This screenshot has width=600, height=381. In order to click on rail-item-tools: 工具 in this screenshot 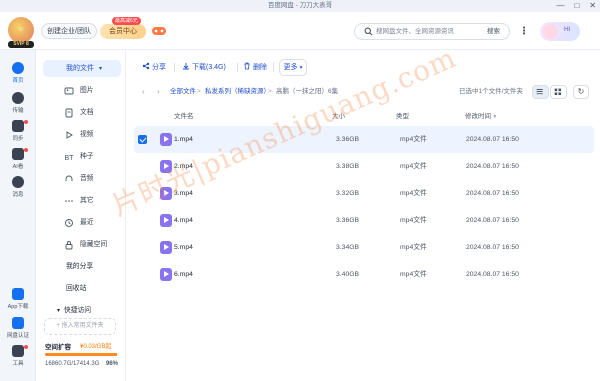, I will do `click(18, 356)`.